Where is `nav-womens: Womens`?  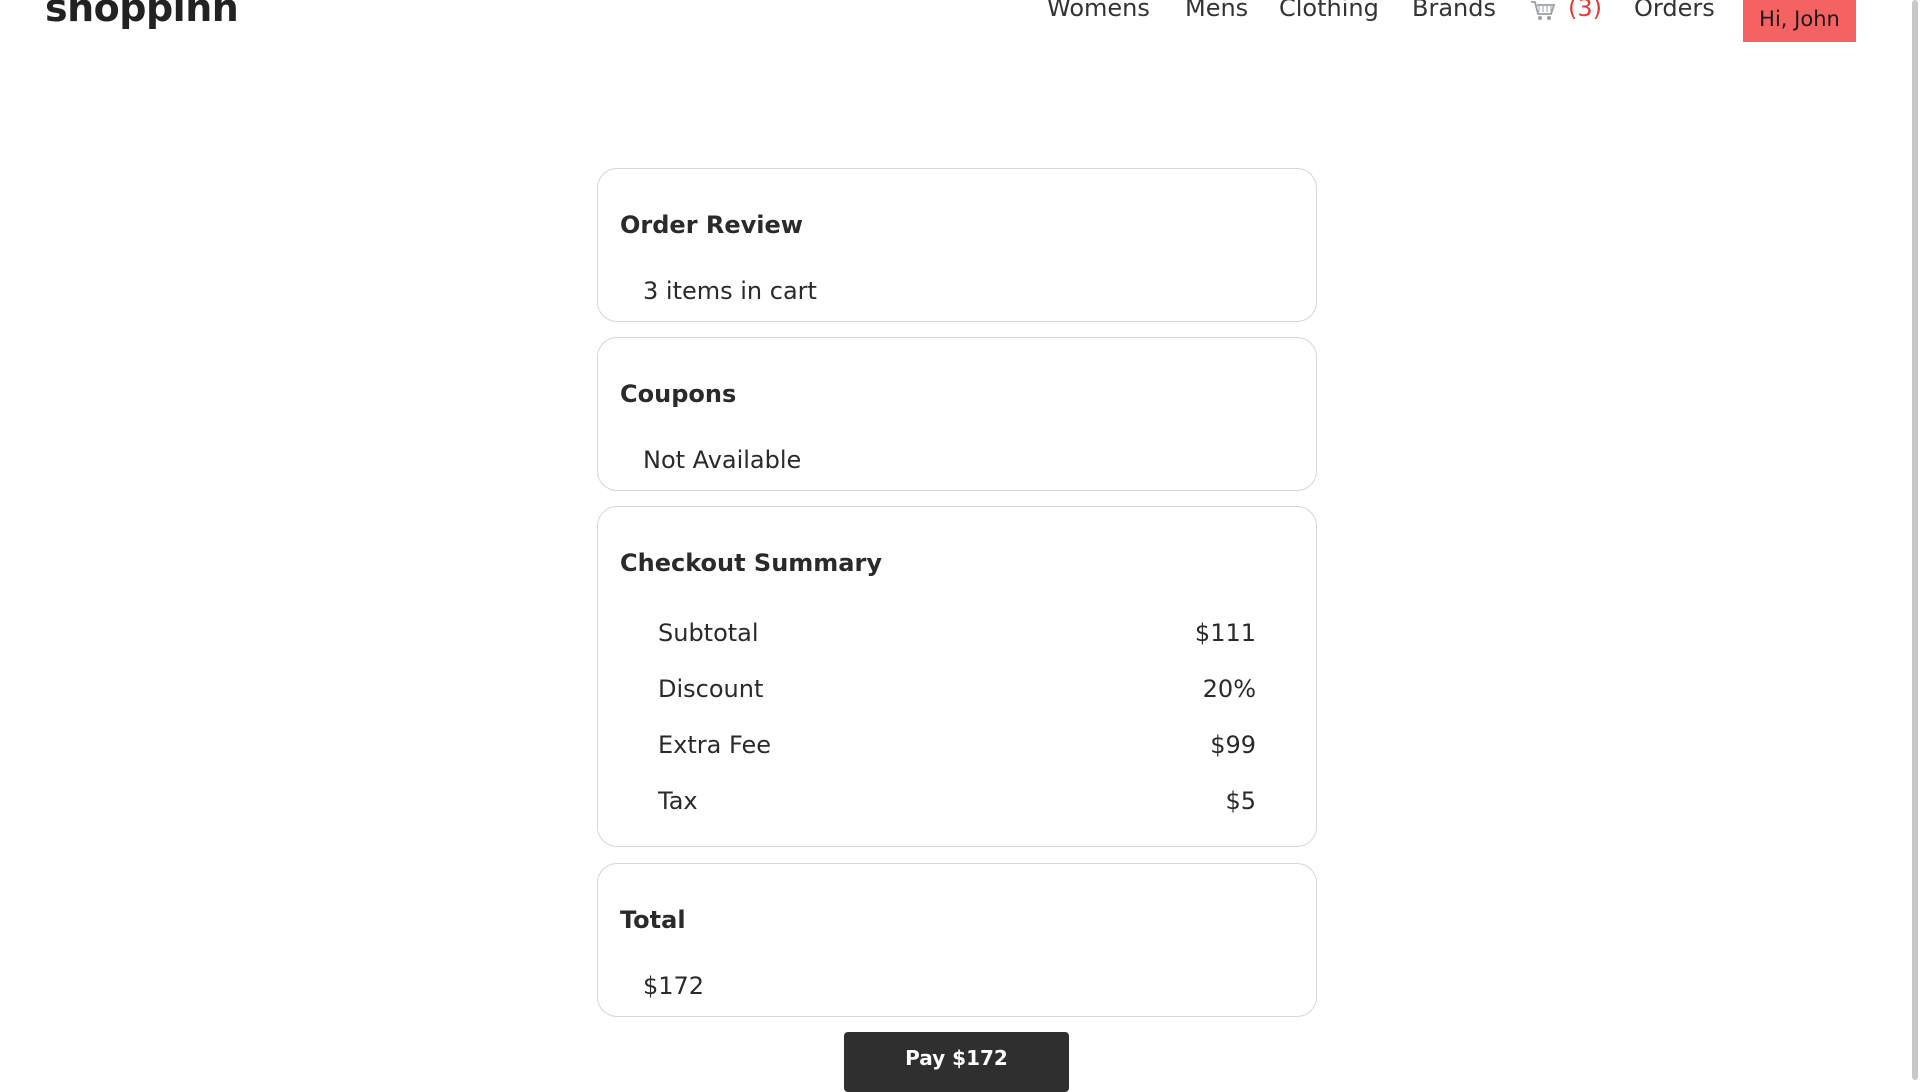 nav-womens: Womens is located at coordinates (1098, 11).